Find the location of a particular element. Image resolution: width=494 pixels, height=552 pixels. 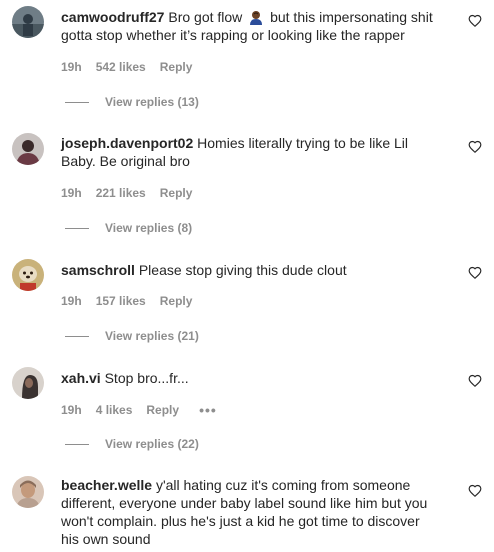

comment-likes: 4 likes is located at coordinates (114, 410).